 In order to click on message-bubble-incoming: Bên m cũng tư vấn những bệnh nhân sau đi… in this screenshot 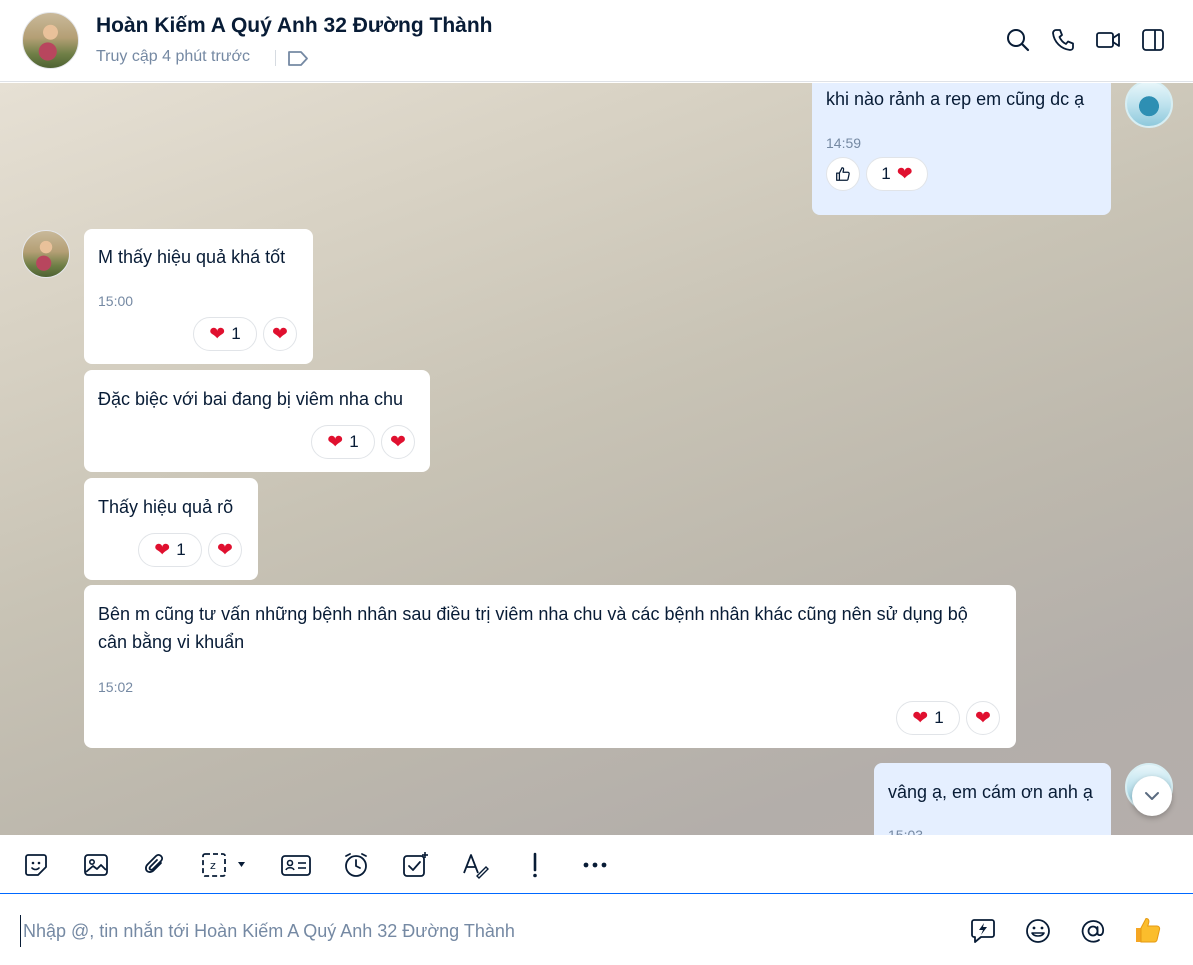, I will do `click(550, 666)`.